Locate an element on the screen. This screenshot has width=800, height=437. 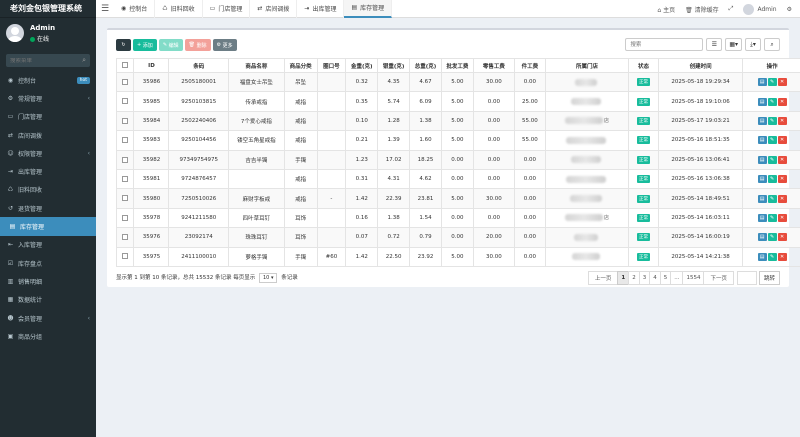
tab-0: ◉ 控制台 is located at coordinates (135, 9).